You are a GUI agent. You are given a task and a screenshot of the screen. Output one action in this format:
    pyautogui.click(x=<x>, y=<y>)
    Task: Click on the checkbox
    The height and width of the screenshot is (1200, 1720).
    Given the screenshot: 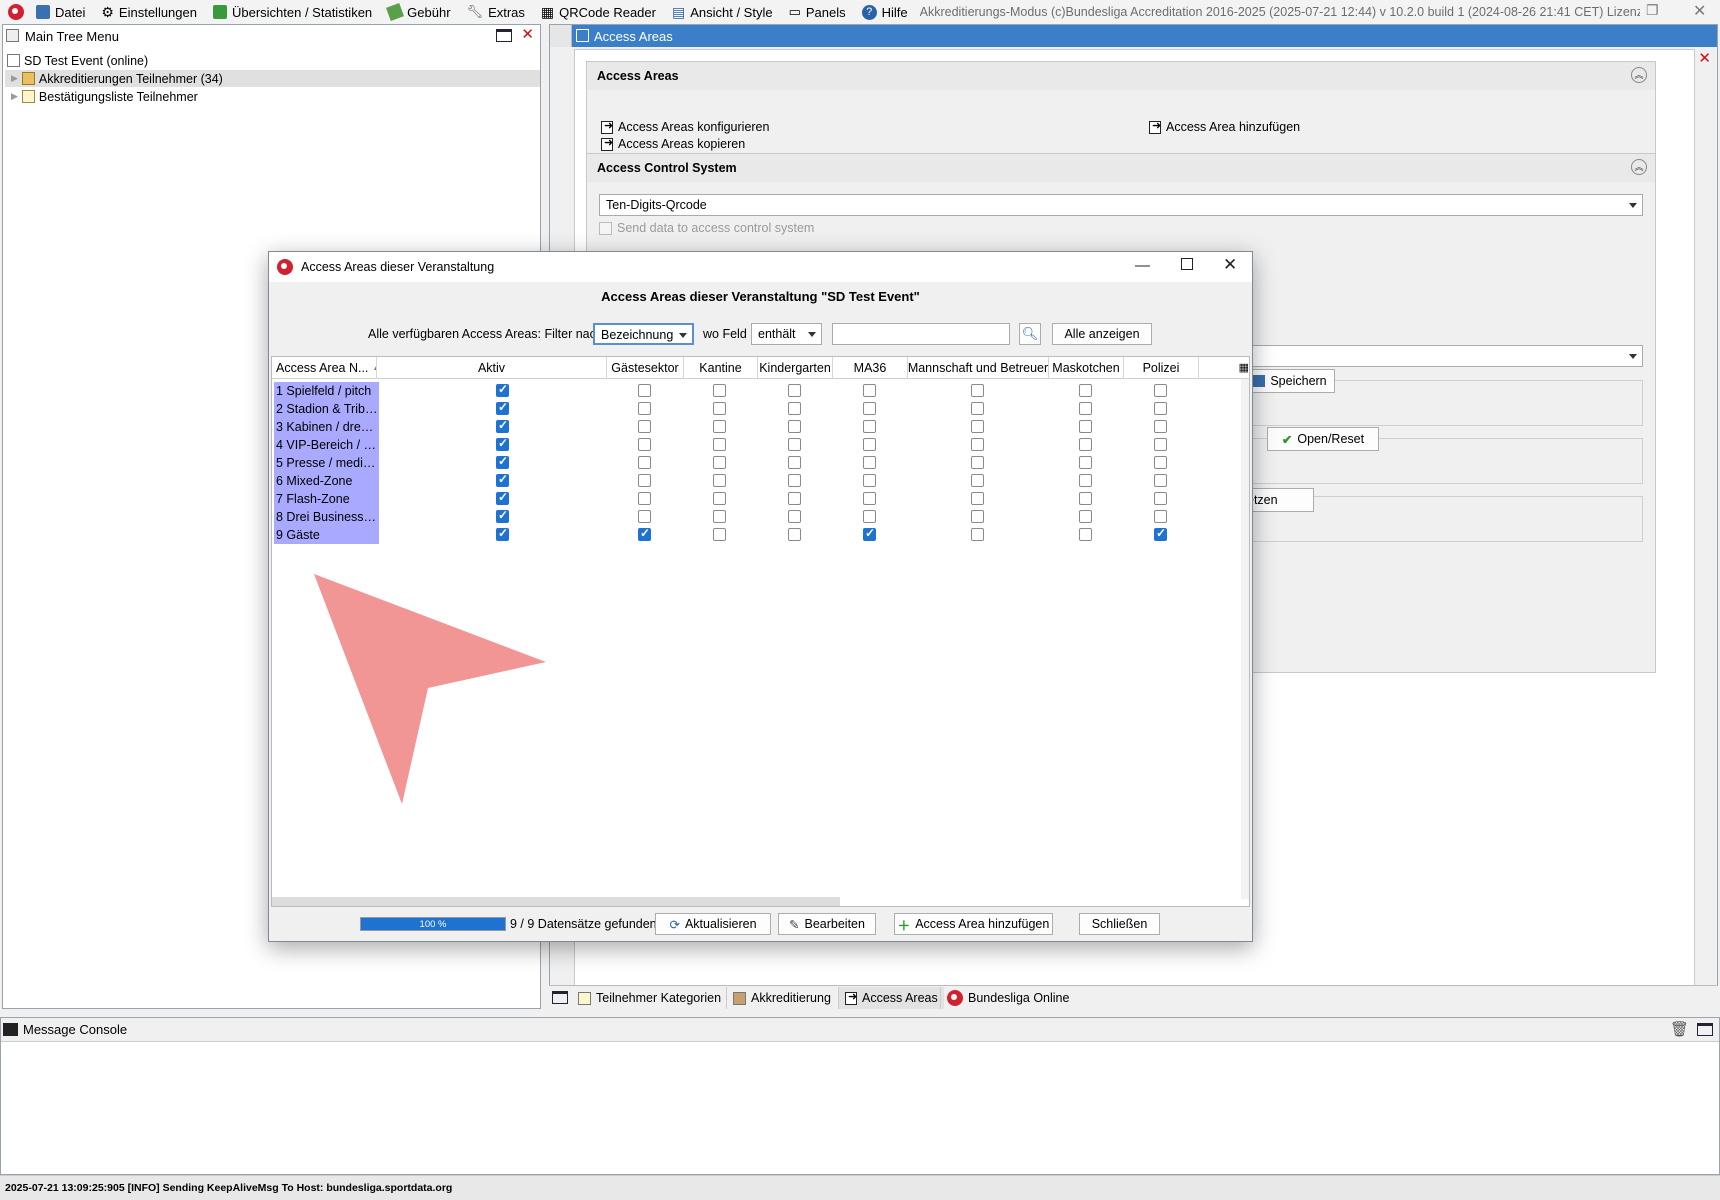 What is the action you would take?
    pyautogui.click(x=605, y=228)
    